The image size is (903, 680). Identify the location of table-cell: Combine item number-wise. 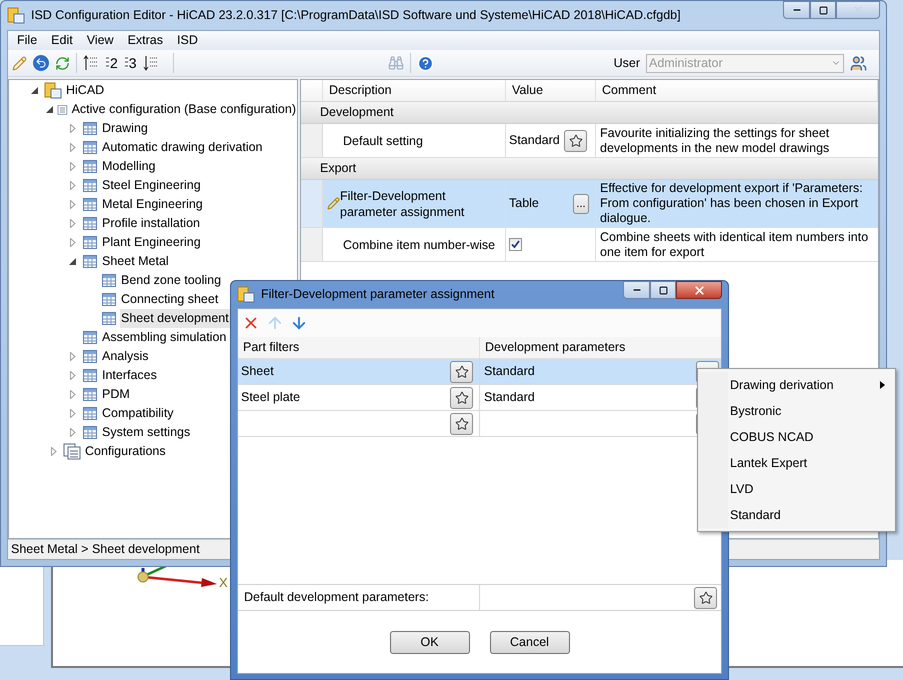
(419, 244).